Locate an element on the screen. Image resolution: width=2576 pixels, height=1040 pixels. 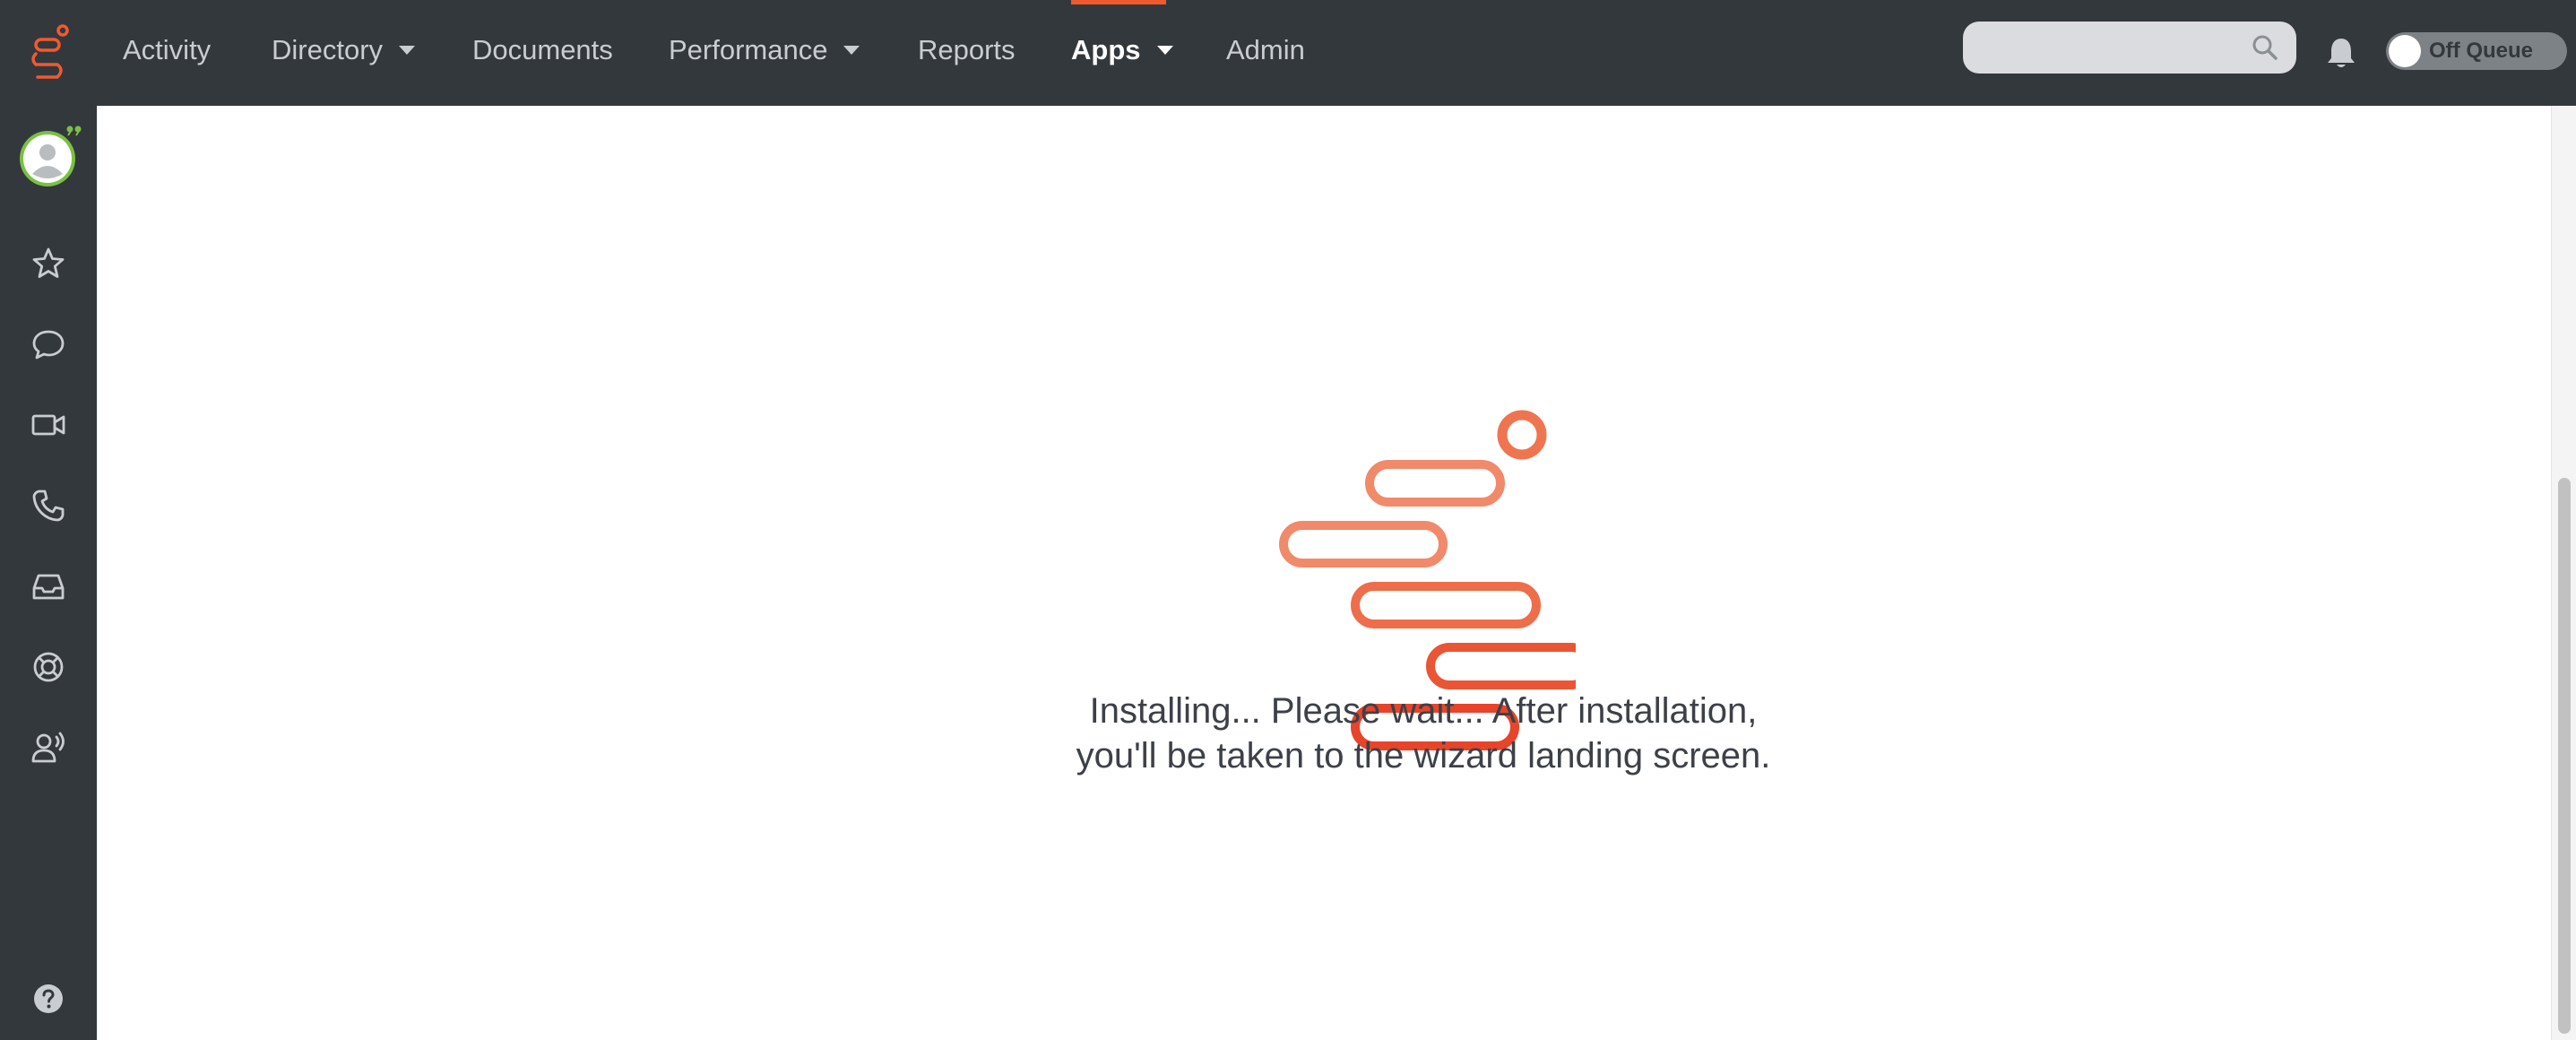
favorites-button is located at coordinates (48, 264).